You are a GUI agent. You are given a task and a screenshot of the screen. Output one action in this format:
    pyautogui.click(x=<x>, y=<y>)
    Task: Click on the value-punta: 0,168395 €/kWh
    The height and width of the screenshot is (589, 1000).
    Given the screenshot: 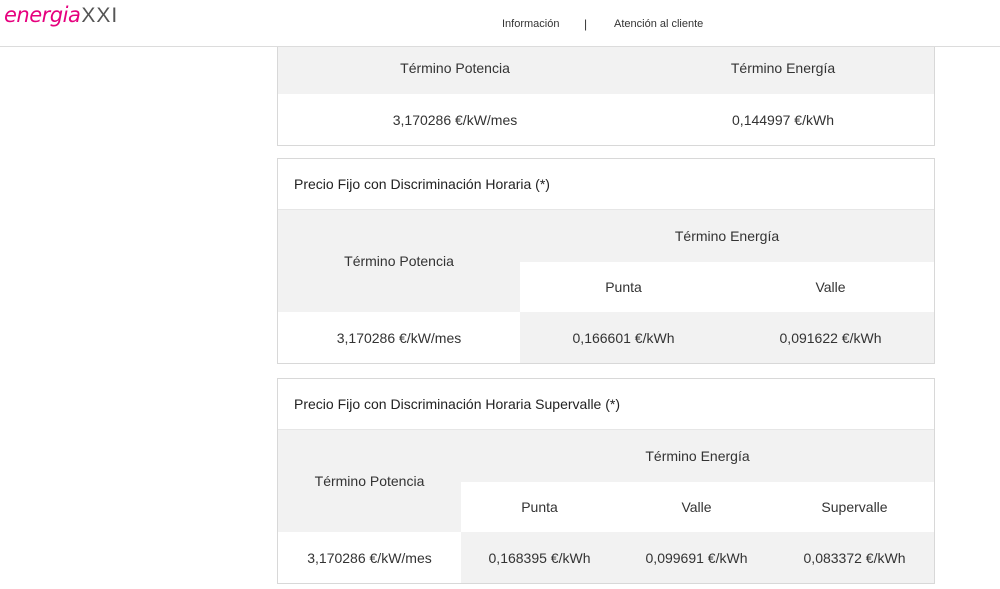 What is the action you would take?
    pyautogui.click(x=539, y=557)
    